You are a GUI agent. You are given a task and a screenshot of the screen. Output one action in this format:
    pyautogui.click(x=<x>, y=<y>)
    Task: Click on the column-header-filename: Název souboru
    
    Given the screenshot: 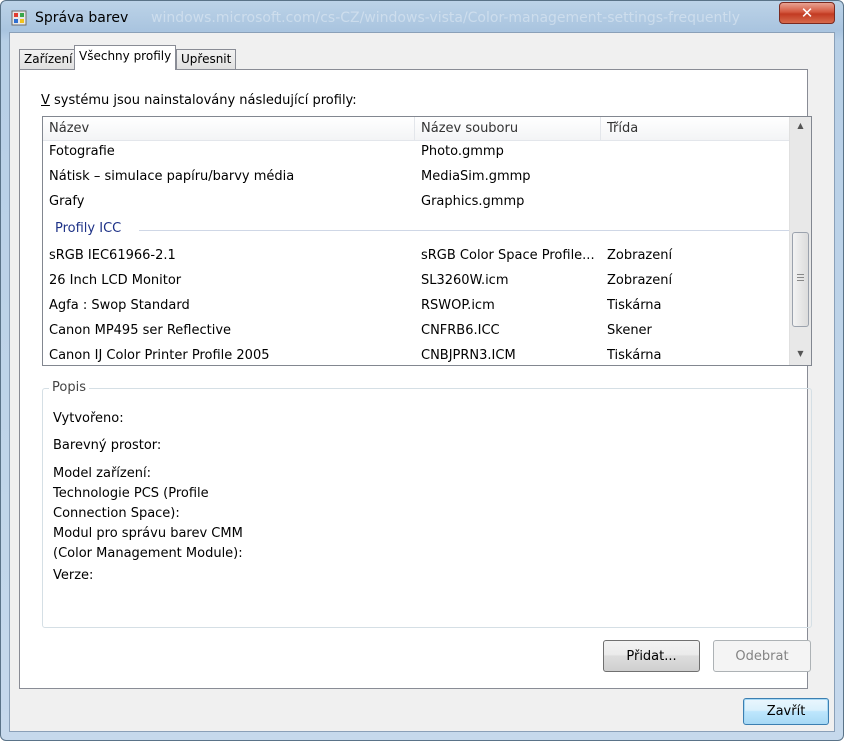 What is the action you would take?
    pyautogui.click(x=508, y=128)
    